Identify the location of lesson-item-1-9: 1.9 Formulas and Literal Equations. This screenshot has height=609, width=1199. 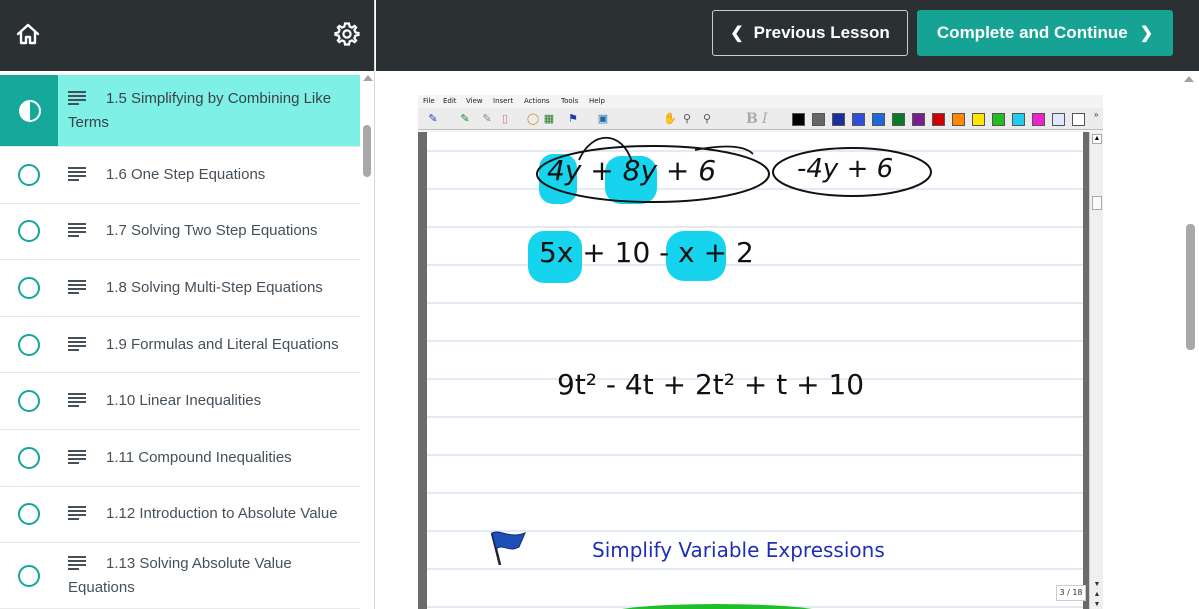
(180, 345).